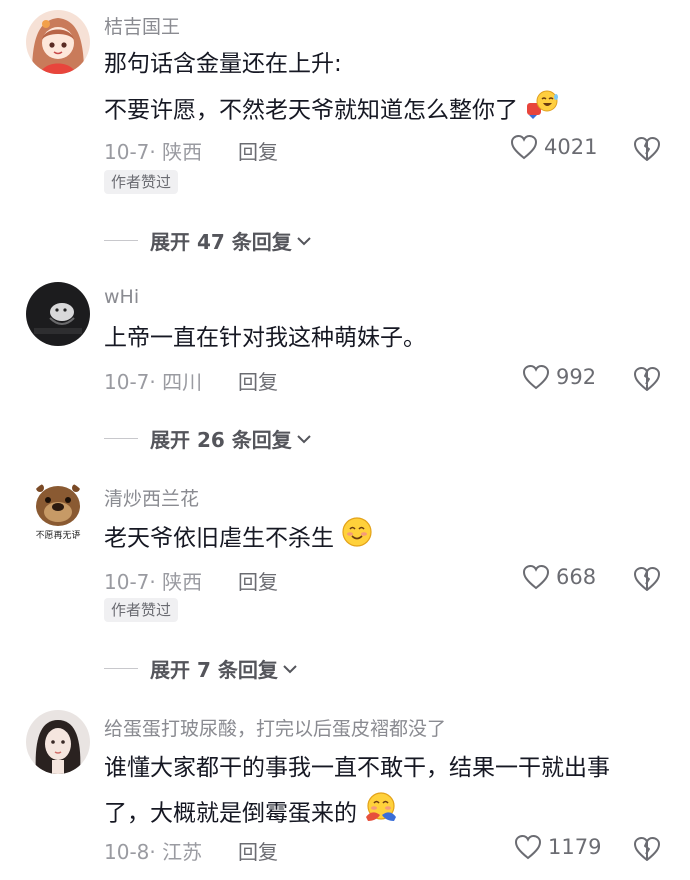 The height and width of the screenshot is (880, 690). Describe the element at coordinates (576, 377) in the screenshot. I see `like-count: 992` at that location.